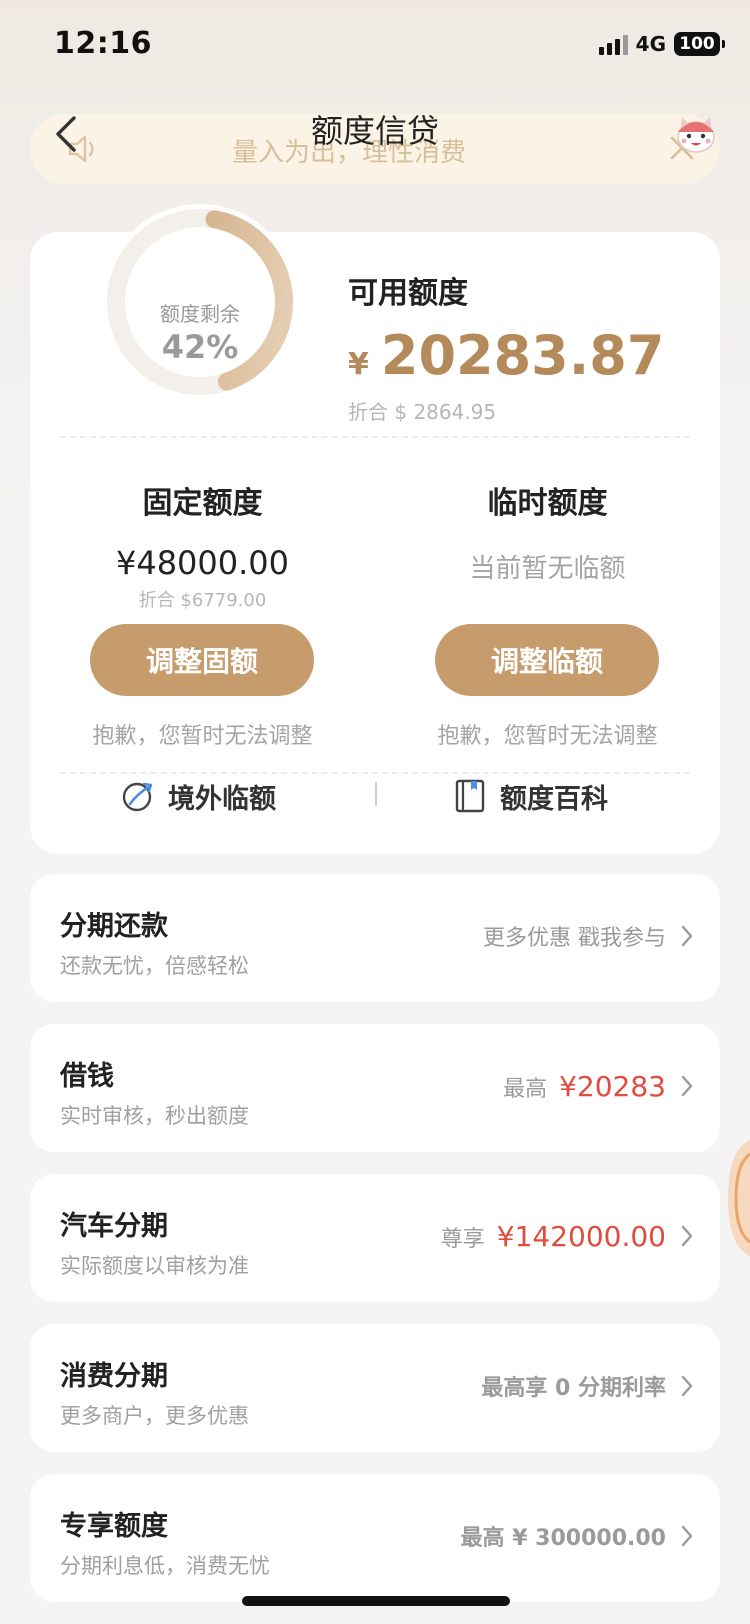  What do you see at coordinates (154, 1116) in the screenshot?
I see `row-subtitle: 实时审核，秒出额度` at bounding box center [154, 1116].